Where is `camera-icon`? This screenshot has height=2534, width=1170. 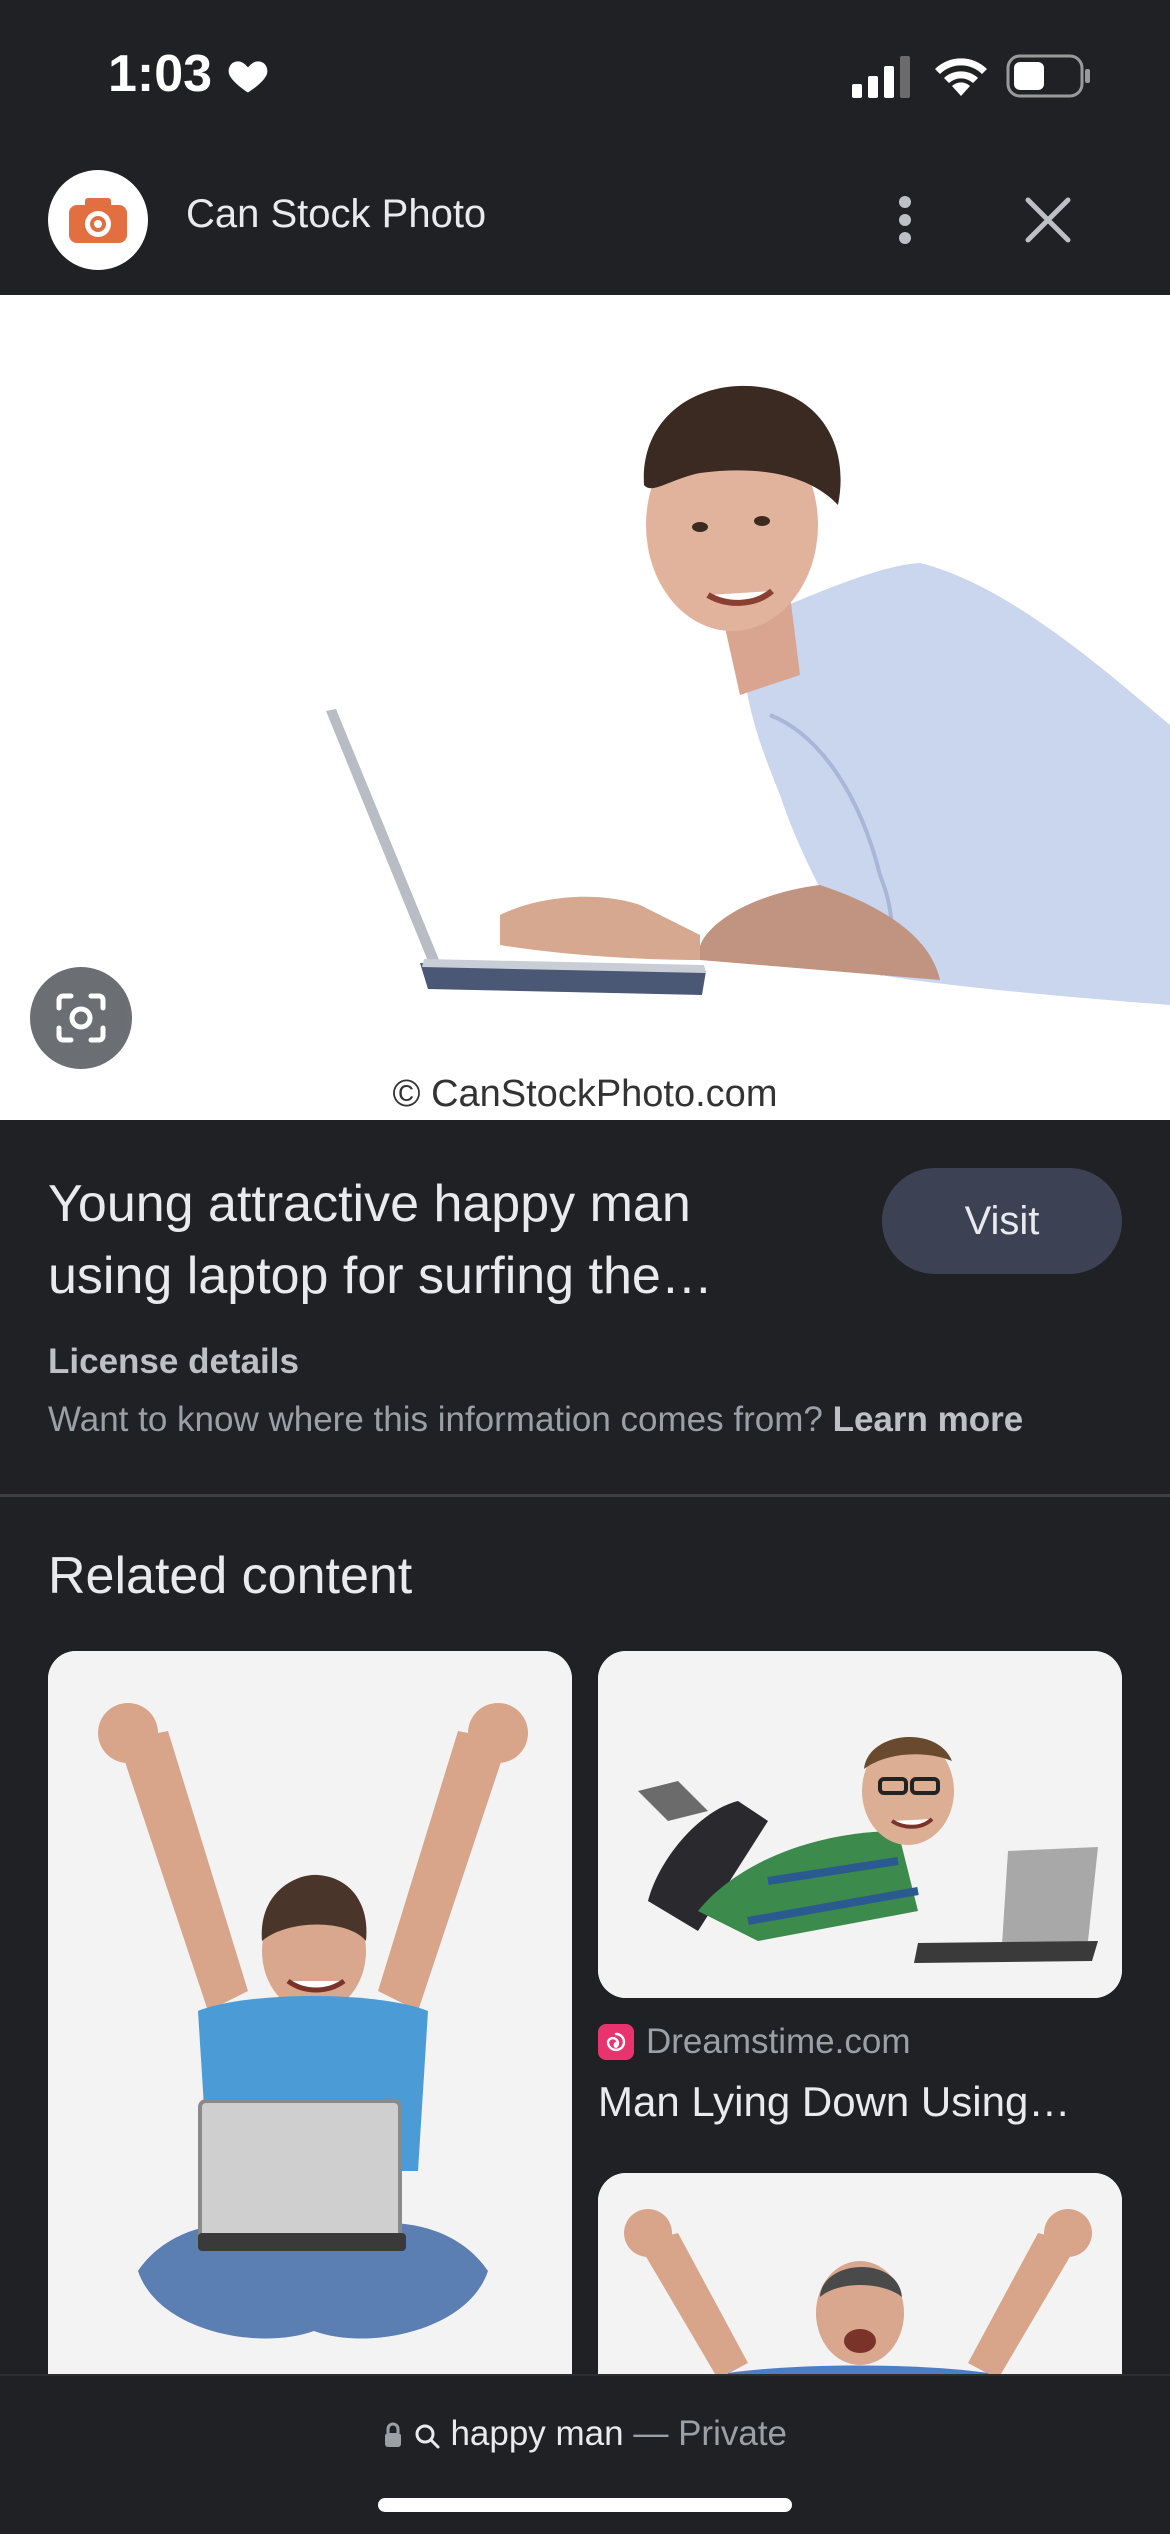 camera-icon is located at coordinates (98, 220).